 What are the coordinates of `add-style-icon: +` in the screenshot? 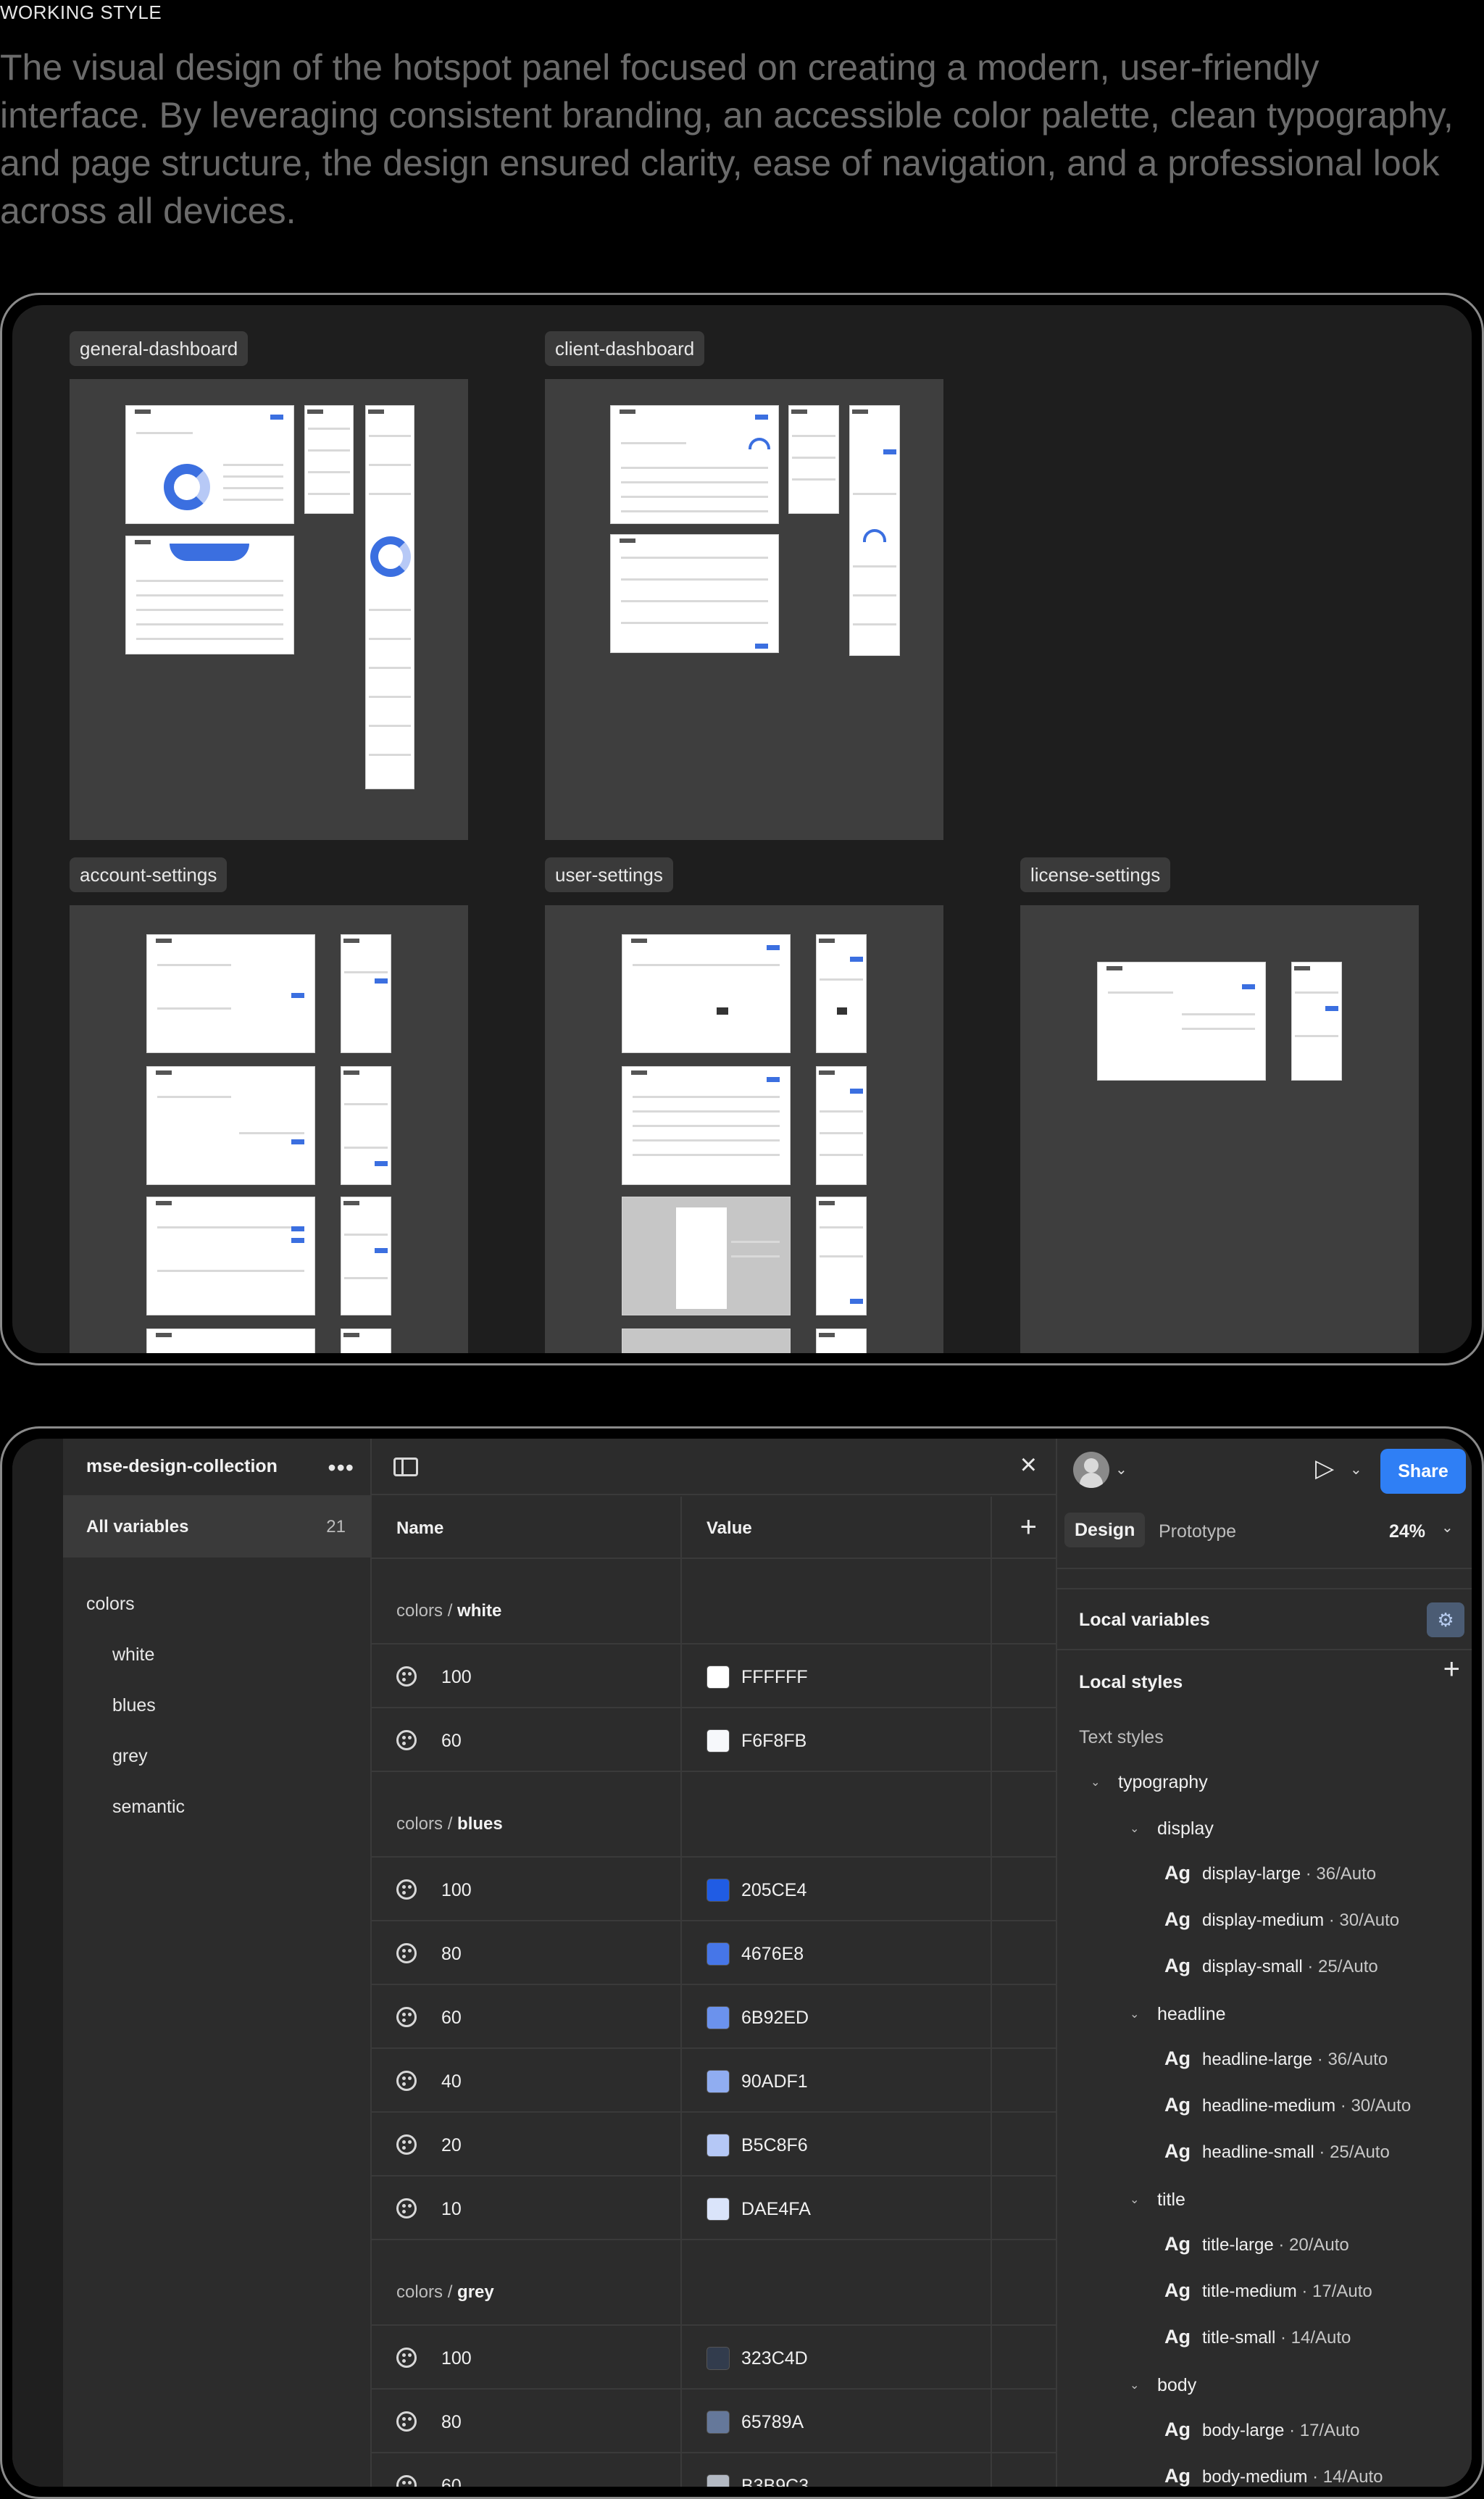 It's located at (1451, 1669).